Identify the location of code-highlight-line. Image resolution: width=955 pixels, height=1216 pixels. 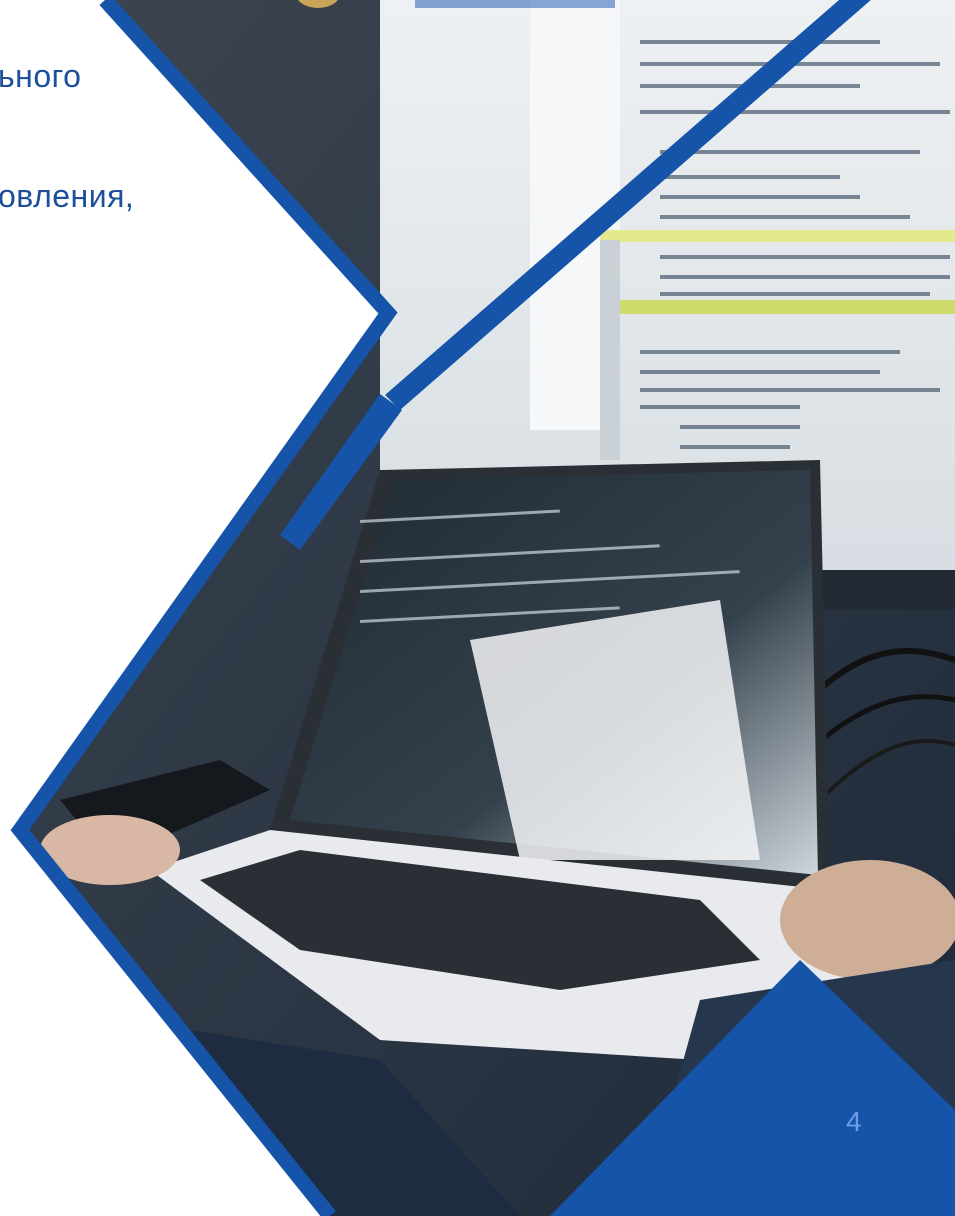
(777, 307).